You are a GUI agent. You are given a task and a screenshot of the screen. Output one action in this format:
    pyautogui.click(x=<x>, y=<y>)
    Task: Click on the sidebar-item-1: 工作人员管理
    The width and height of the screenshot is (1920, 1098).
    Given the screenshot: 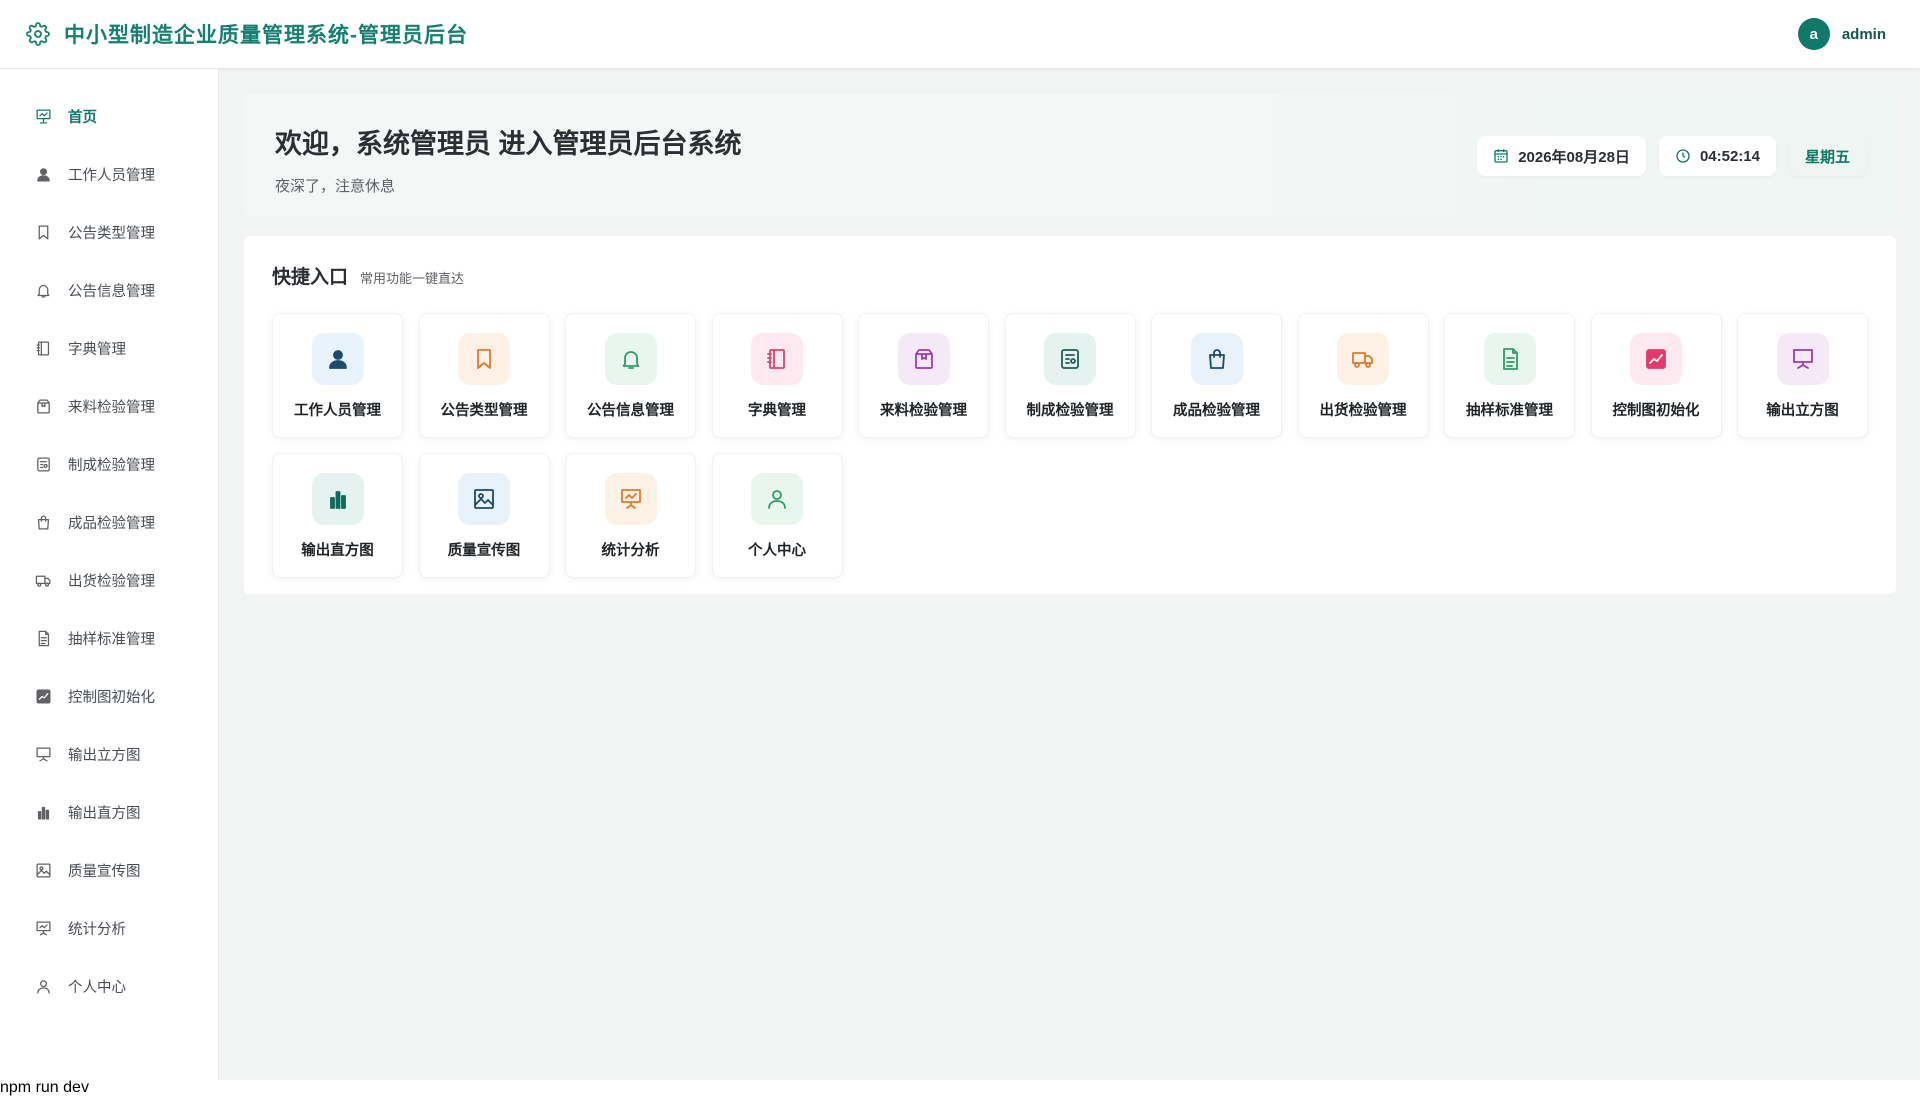 What is the action you would take?
    pyautogui.click(x=109, y=174)
    